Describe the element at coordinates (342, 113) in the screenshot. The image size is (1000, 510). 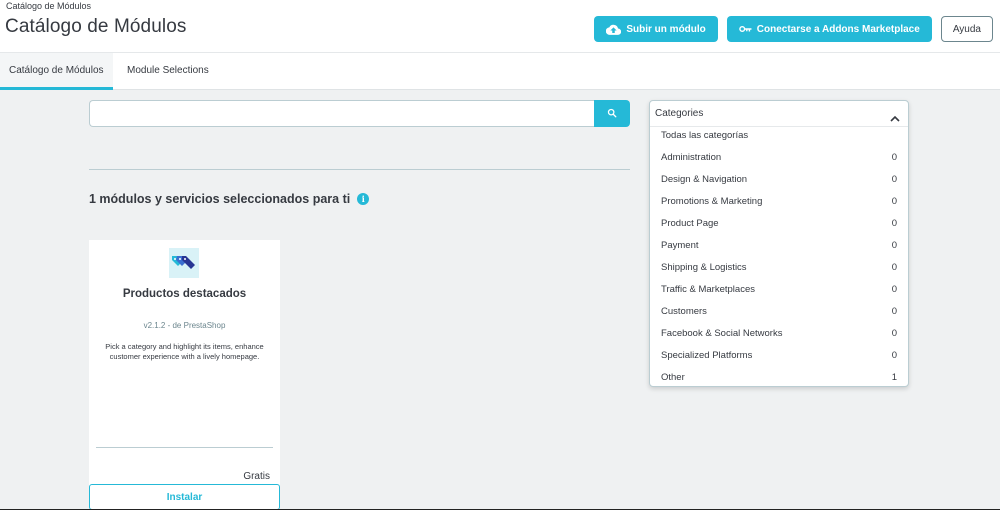
I see `search-input` at that location.